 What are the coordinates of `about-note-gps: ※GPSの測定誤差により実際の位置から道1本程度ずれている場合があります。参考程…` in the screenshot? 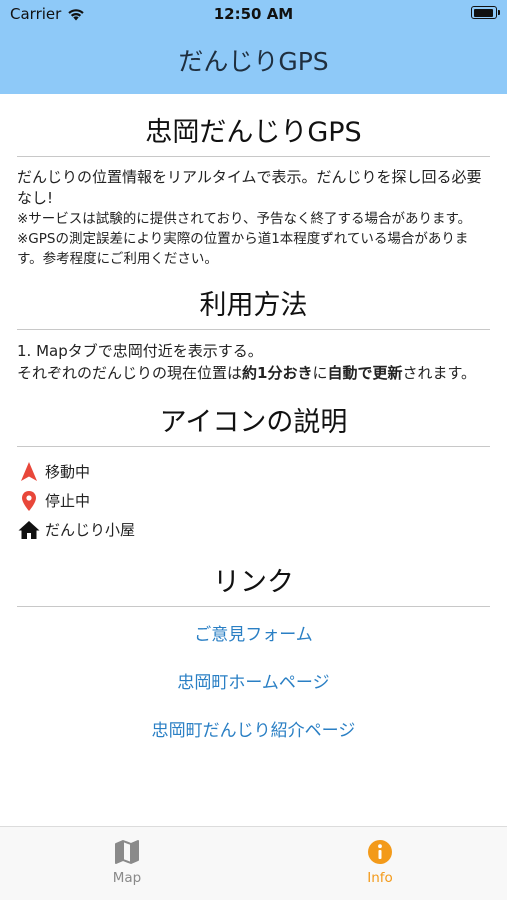 It's located at (243, 249).